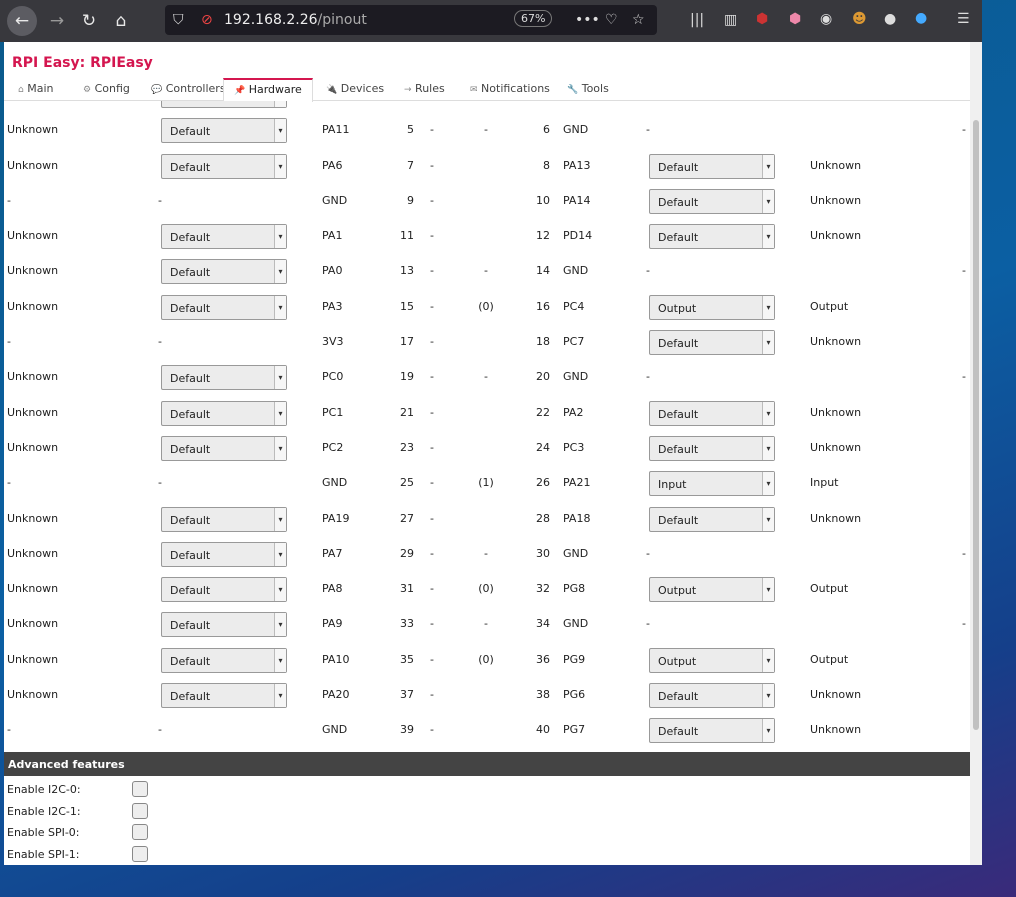 The image size is (1016, 897). What do you see at coordinates (921, 18) in the screenshot?
I see `chat-bubble-icon: ●` at bounding box center [921, 18].